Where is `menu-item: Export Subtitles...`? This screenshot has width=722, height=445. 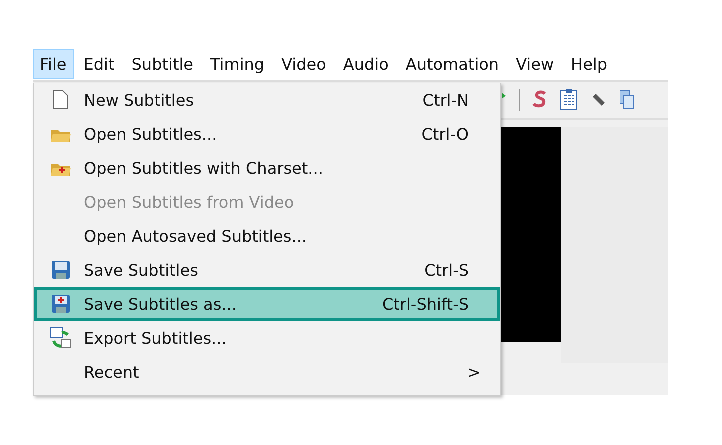 menu-item: Export Subtitles... is located at coordinates (267, 338).